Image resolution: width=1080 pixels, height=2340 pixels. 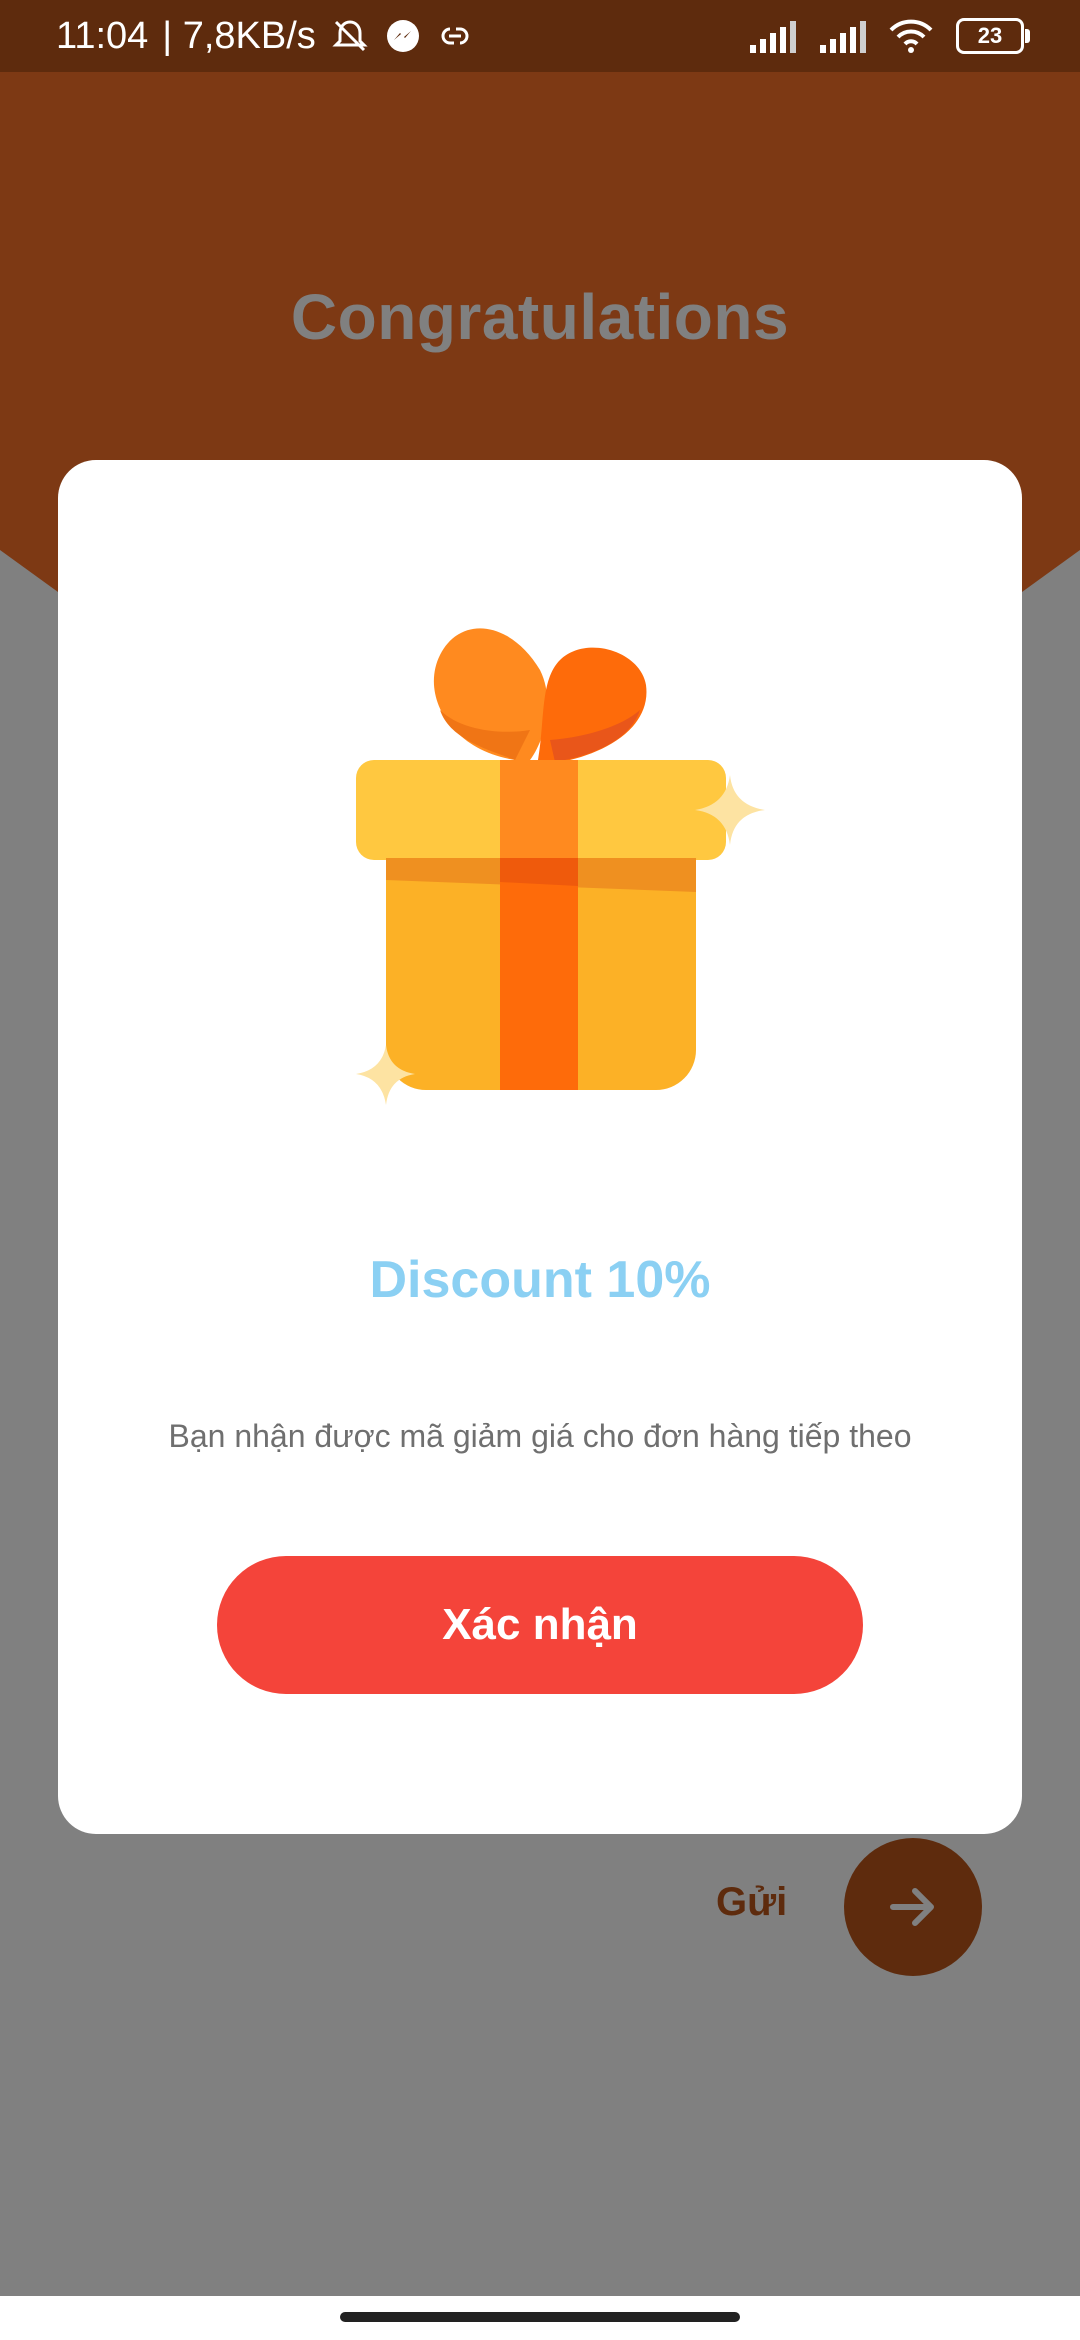 I want to click on page-title: Congratulations, so click(x=540, y=317).